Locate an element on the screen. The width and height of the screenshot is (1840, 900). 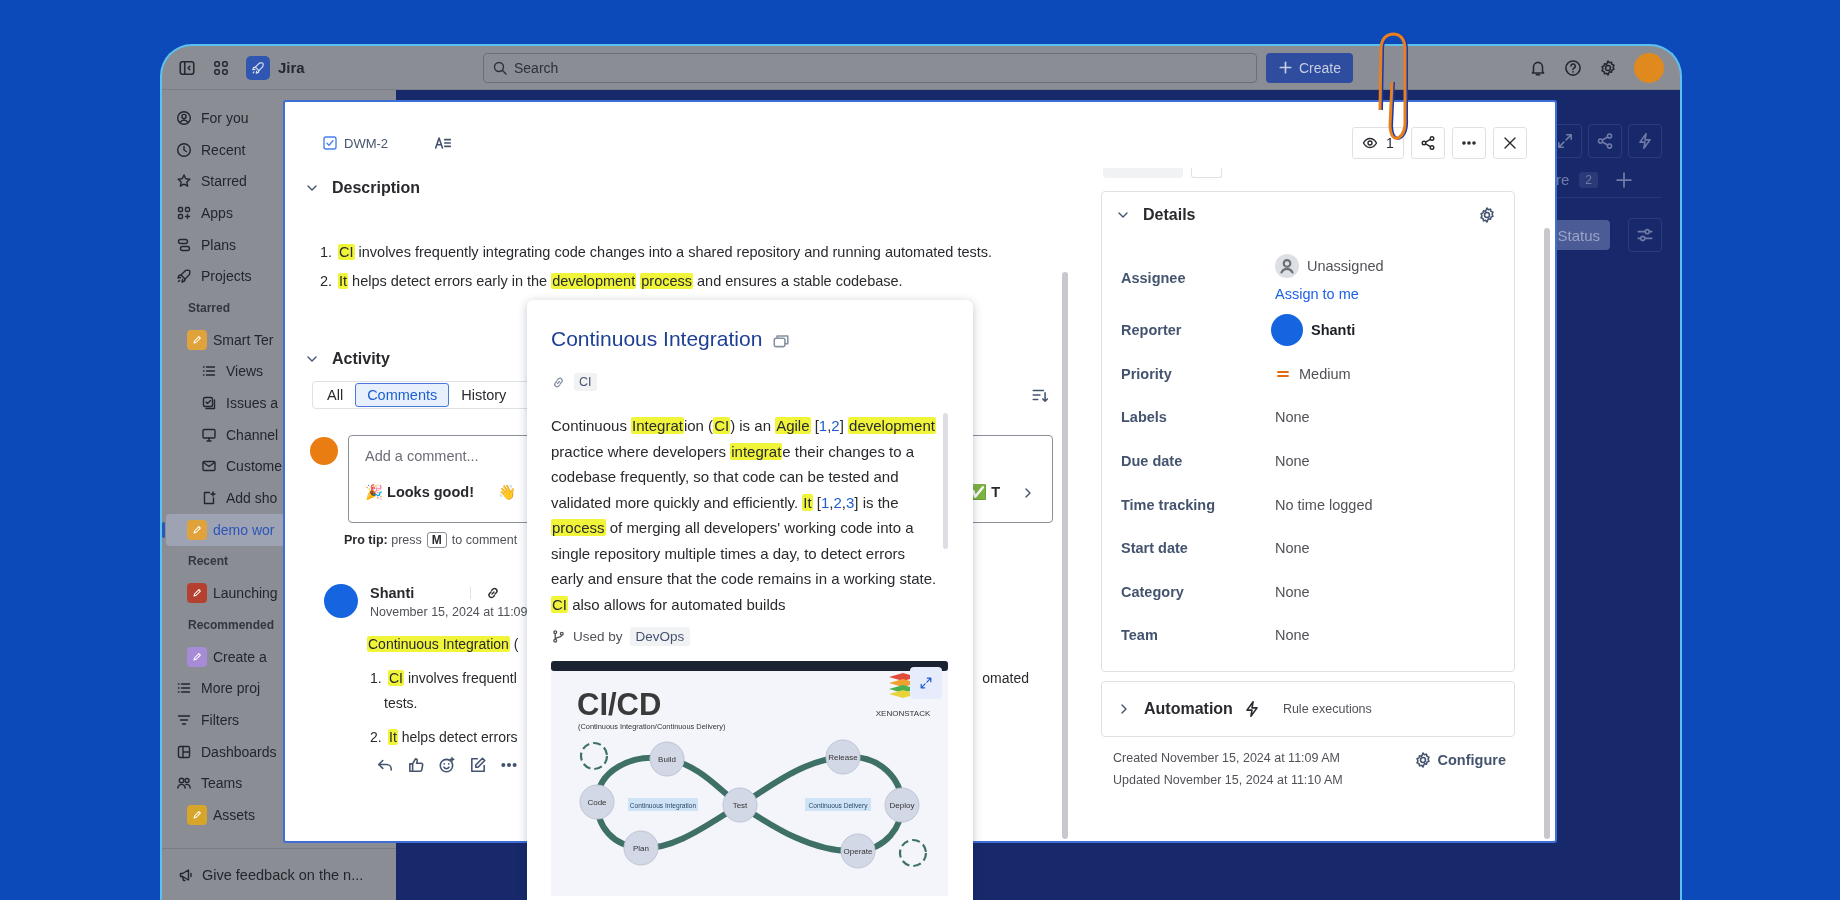
add-reaction-icon is located at coordinates (447, 765).